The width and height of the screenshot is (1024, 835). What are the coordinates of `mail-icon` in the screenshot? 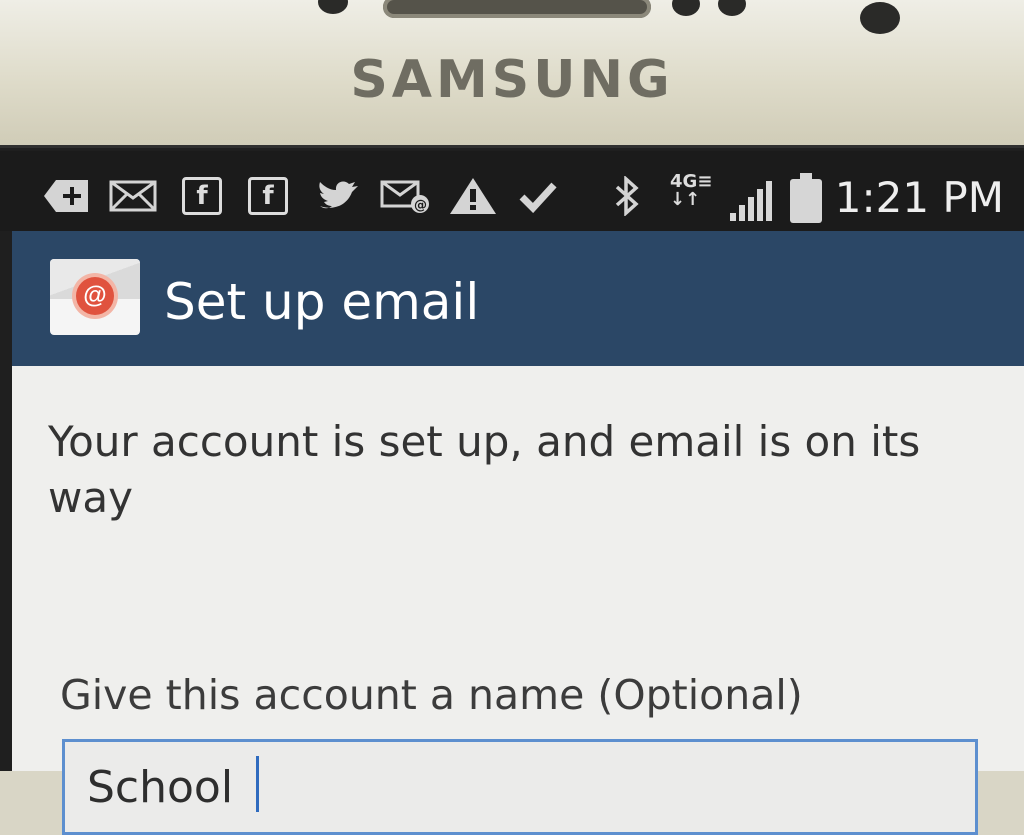 It's located at (133, 196).